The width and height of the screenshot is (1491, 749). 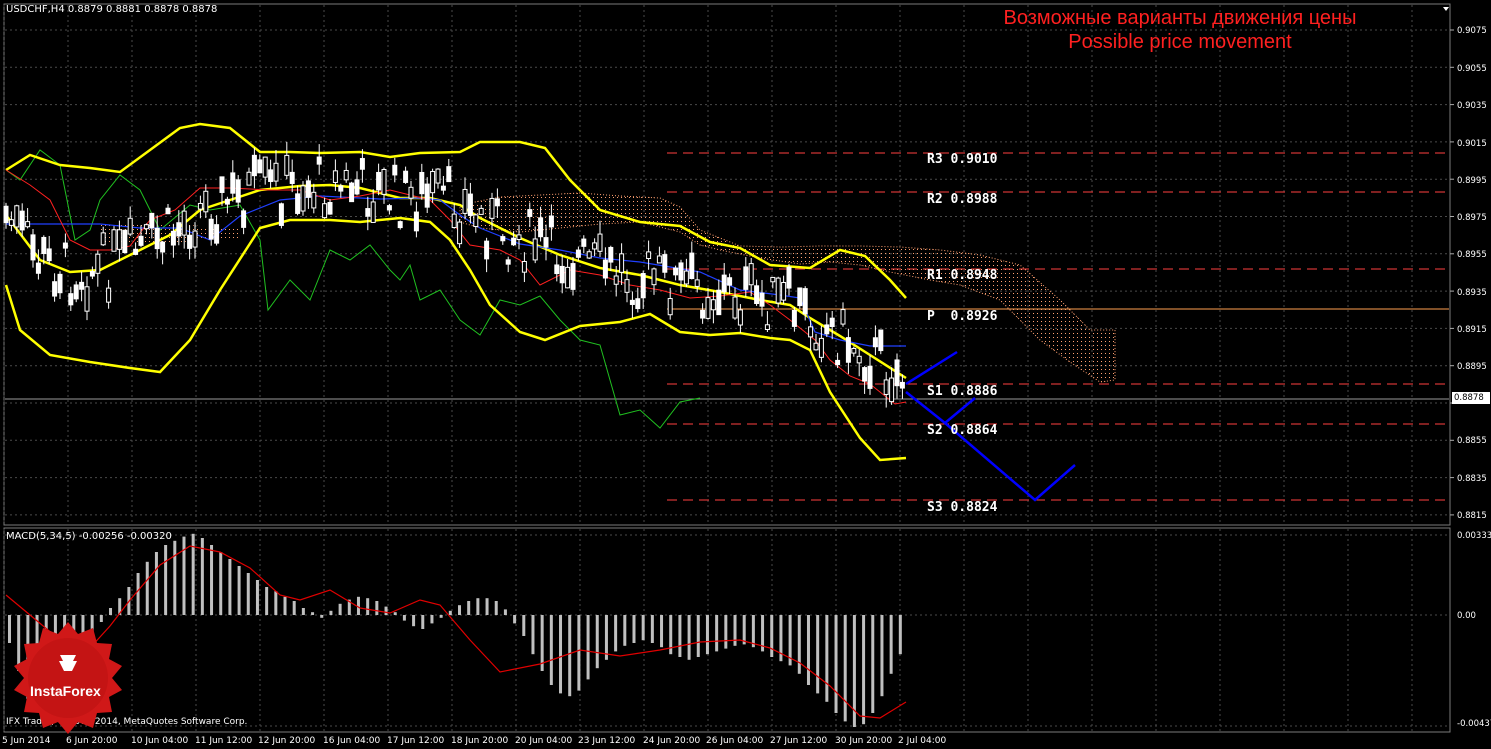 I want to click on macd-tick: 0.00, so click(x=1466, y=616).